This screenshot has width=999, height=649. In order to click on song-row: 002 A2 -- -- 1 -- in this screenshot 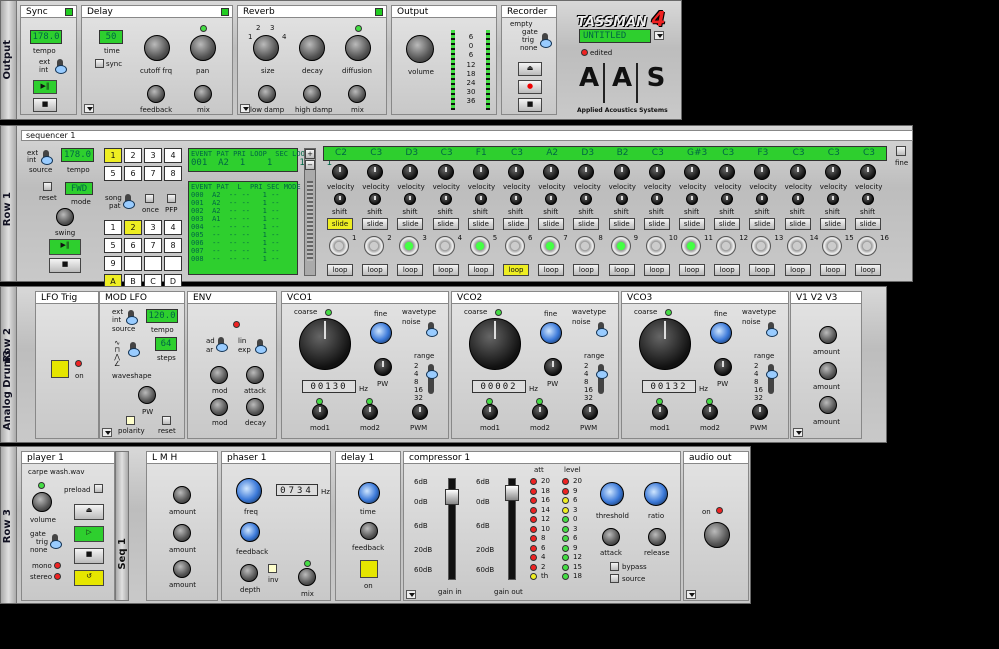, I will do `click(243, 211)`.